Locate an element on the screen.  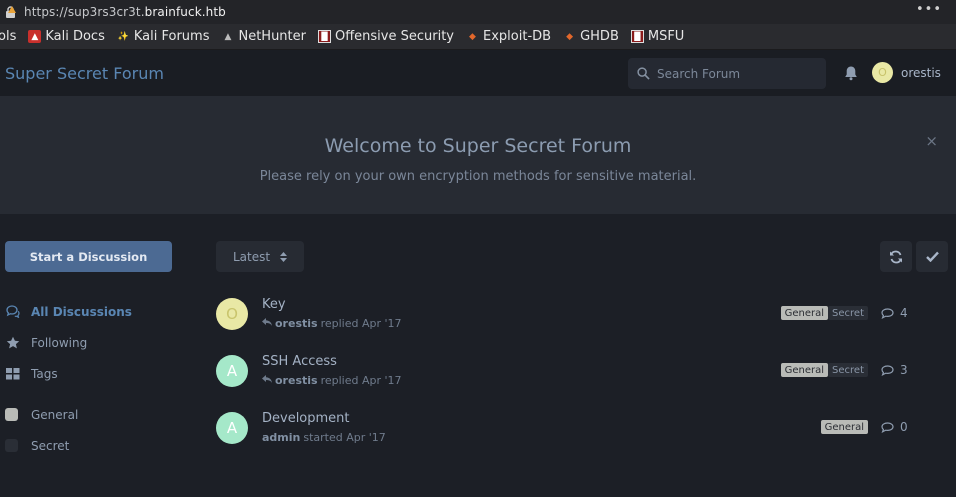
hero-title: Welcome to Super Secret Forum is located at coordinates (478, 146).